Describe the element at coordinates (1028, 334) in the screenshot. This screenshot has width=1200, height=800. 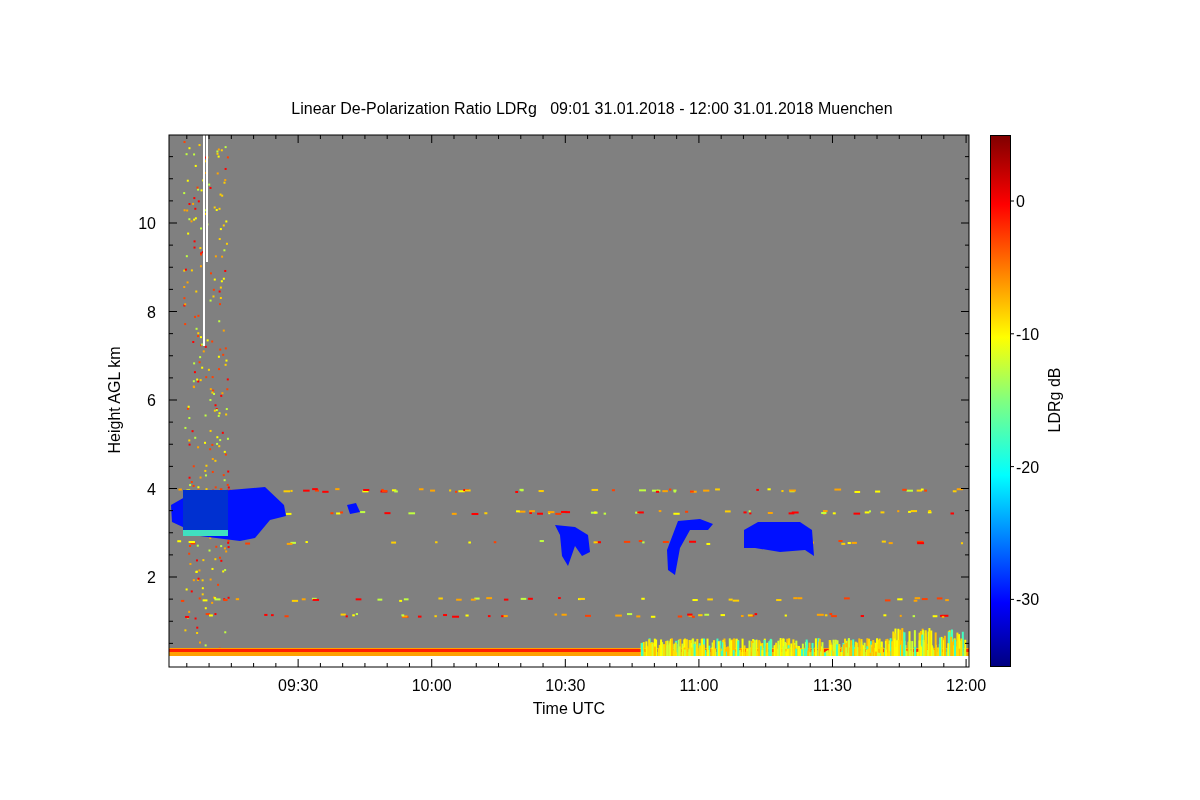
I see `colorbar-tick-label: -10` at that location.